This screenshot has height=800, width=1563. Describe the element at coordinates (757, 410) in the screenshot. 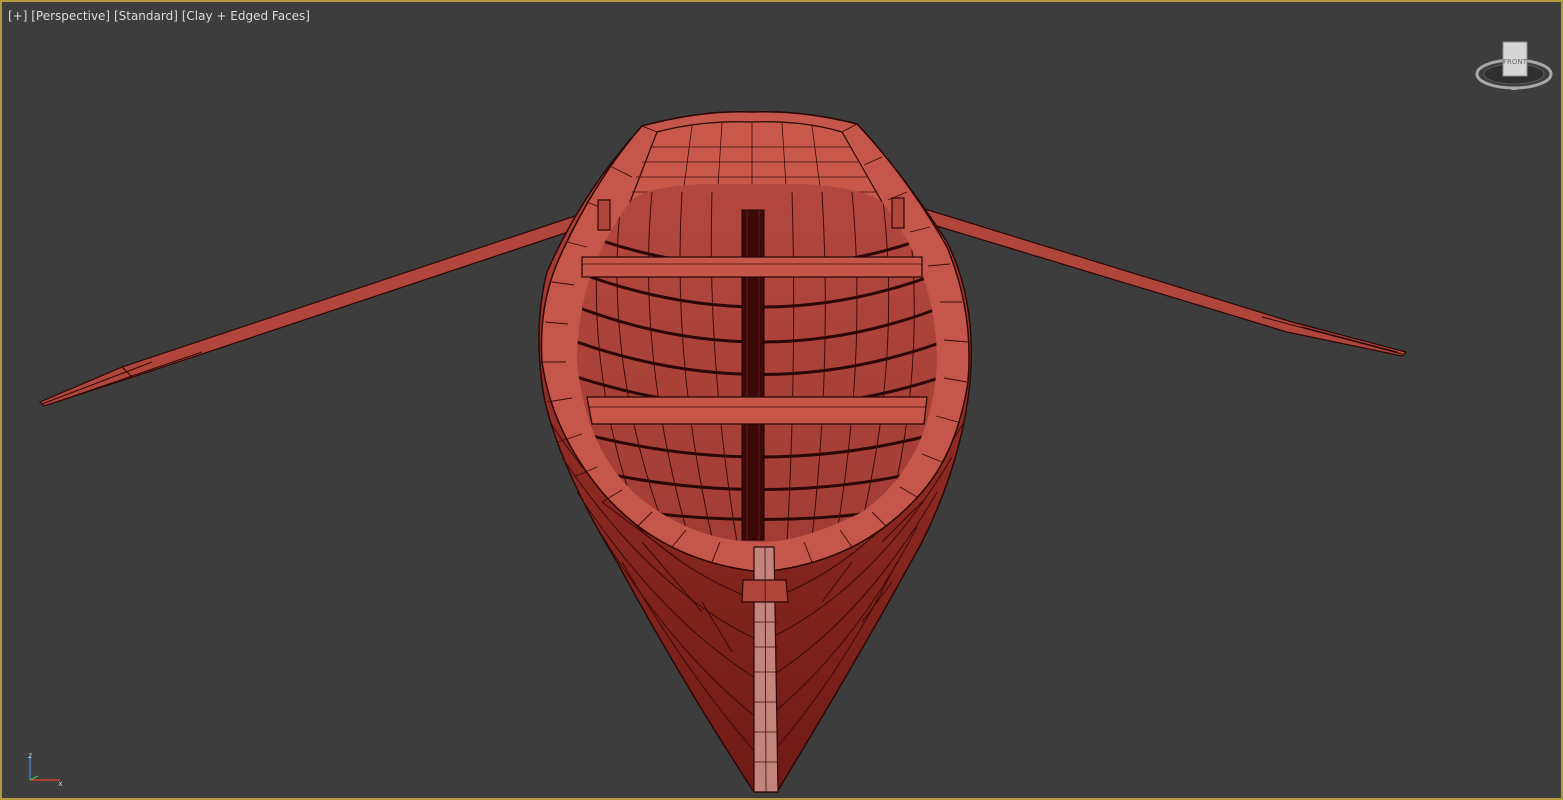

I see `rear-thwart` at that location.